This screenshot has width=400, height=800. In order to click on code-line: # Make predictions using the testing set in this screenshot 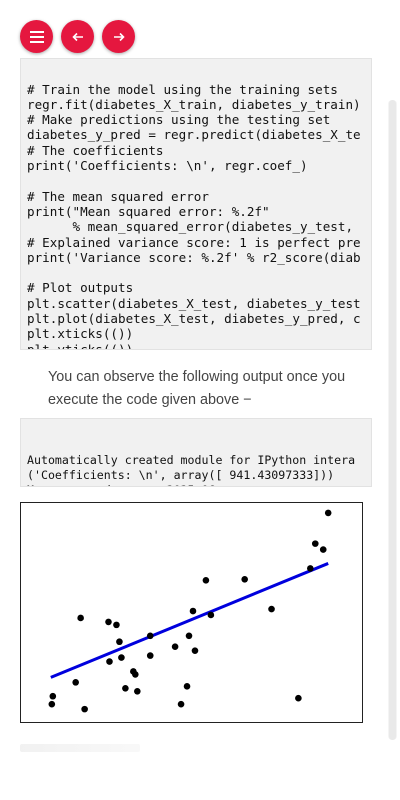, I will do `click(179, 120)`.